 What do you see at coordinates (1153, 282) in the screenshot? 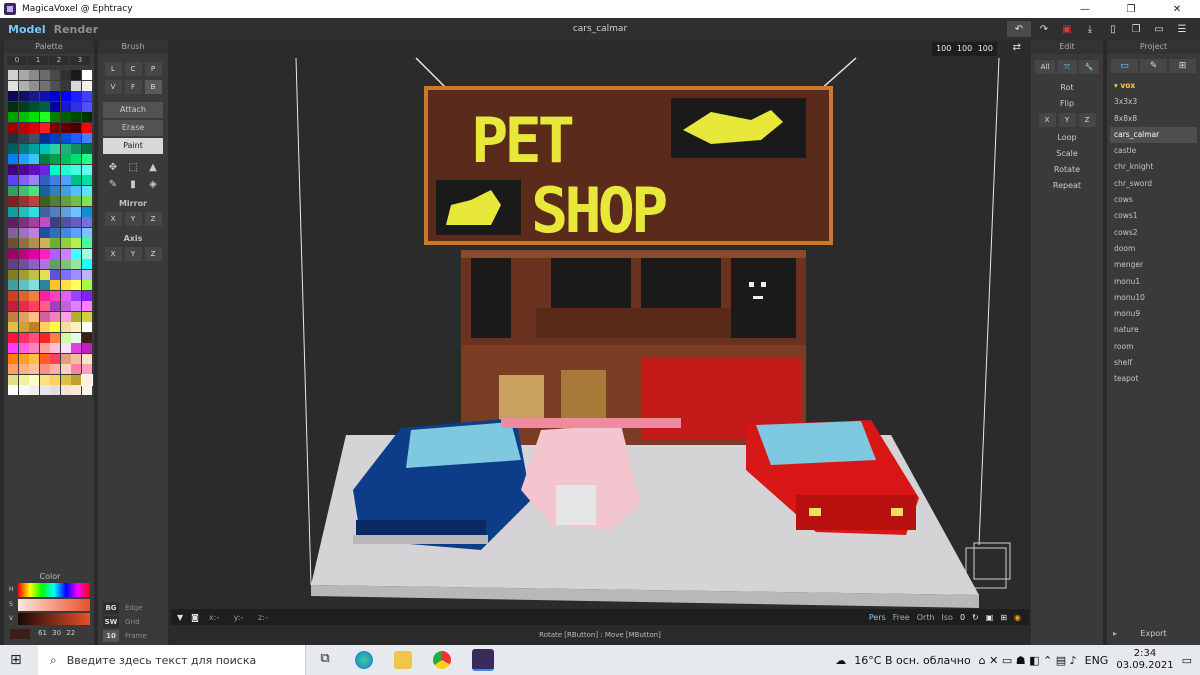
I see `file-item: monu1` at bounding box center [1153, 282].